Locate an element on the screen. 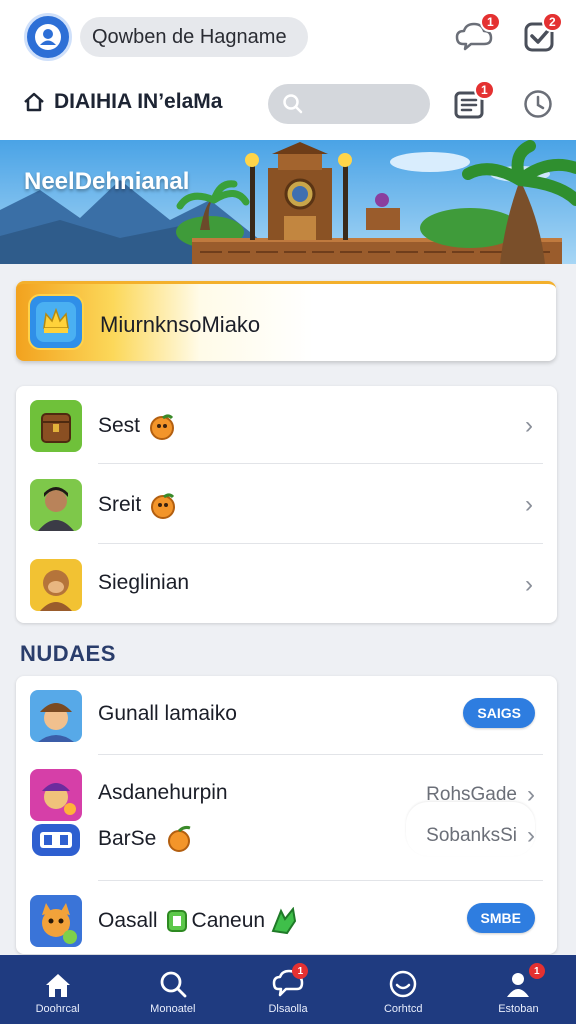 This screenshot has width=576, height=1024. top-bar: Qowben de Hagname 1 2 DIAIHIA IN’elaMa 1 is located at coordinates (288, 70).